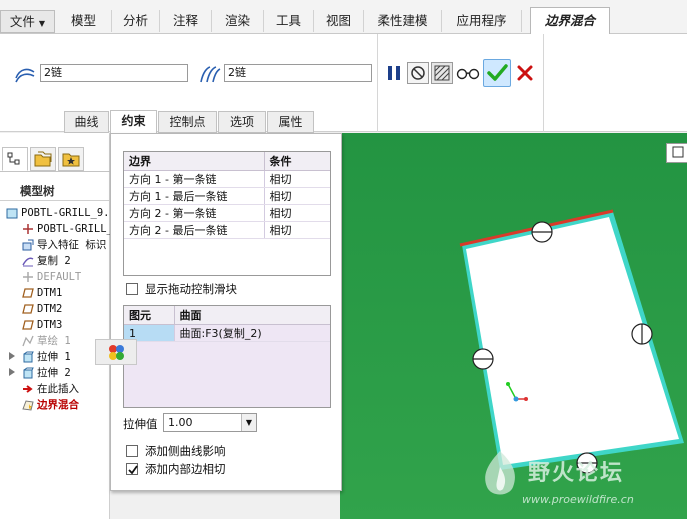  I want to click on tab-annotate: 注释, so click(186, 21).